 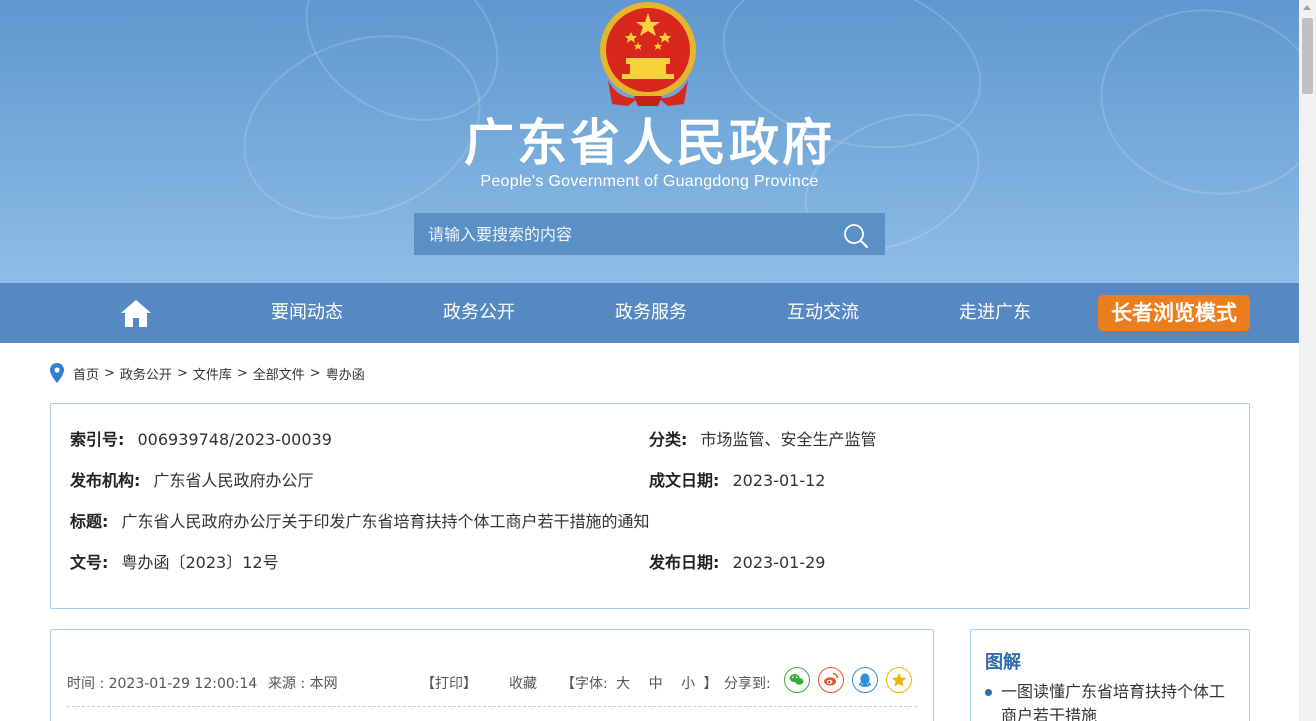 What do you see at coordinates (89, 562) in the screenshot?
I see `doc-no-label: 文号:` at bounding box center [89, 562].